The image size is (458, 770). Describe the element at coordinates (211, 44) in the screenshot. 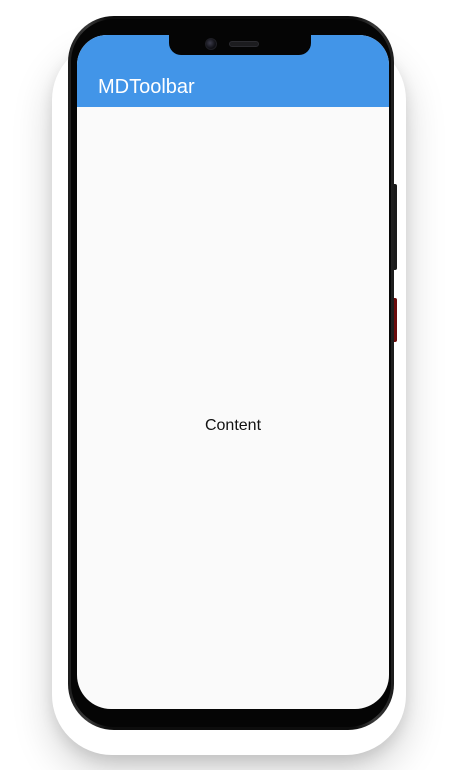

I see `front-camera-icon` at that location.